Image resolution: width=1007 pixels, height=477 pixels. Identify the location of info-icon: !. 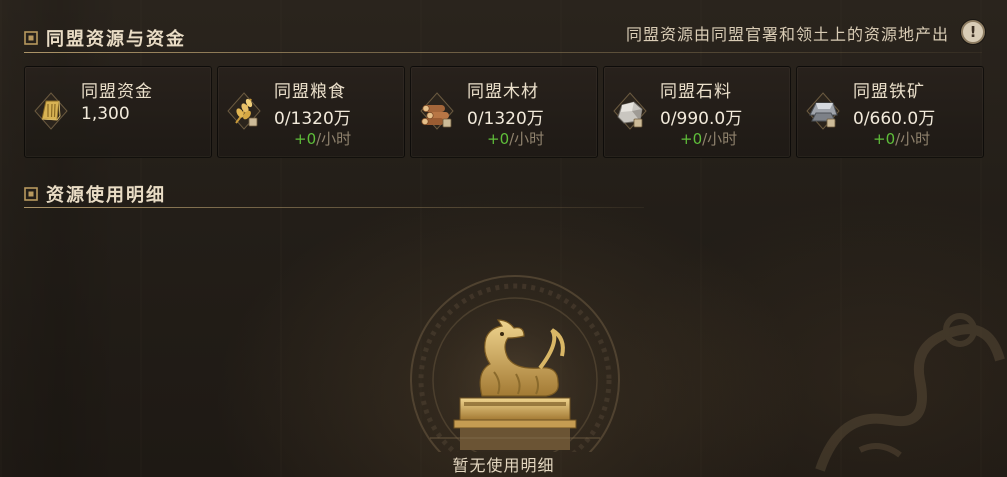
(973, 32).